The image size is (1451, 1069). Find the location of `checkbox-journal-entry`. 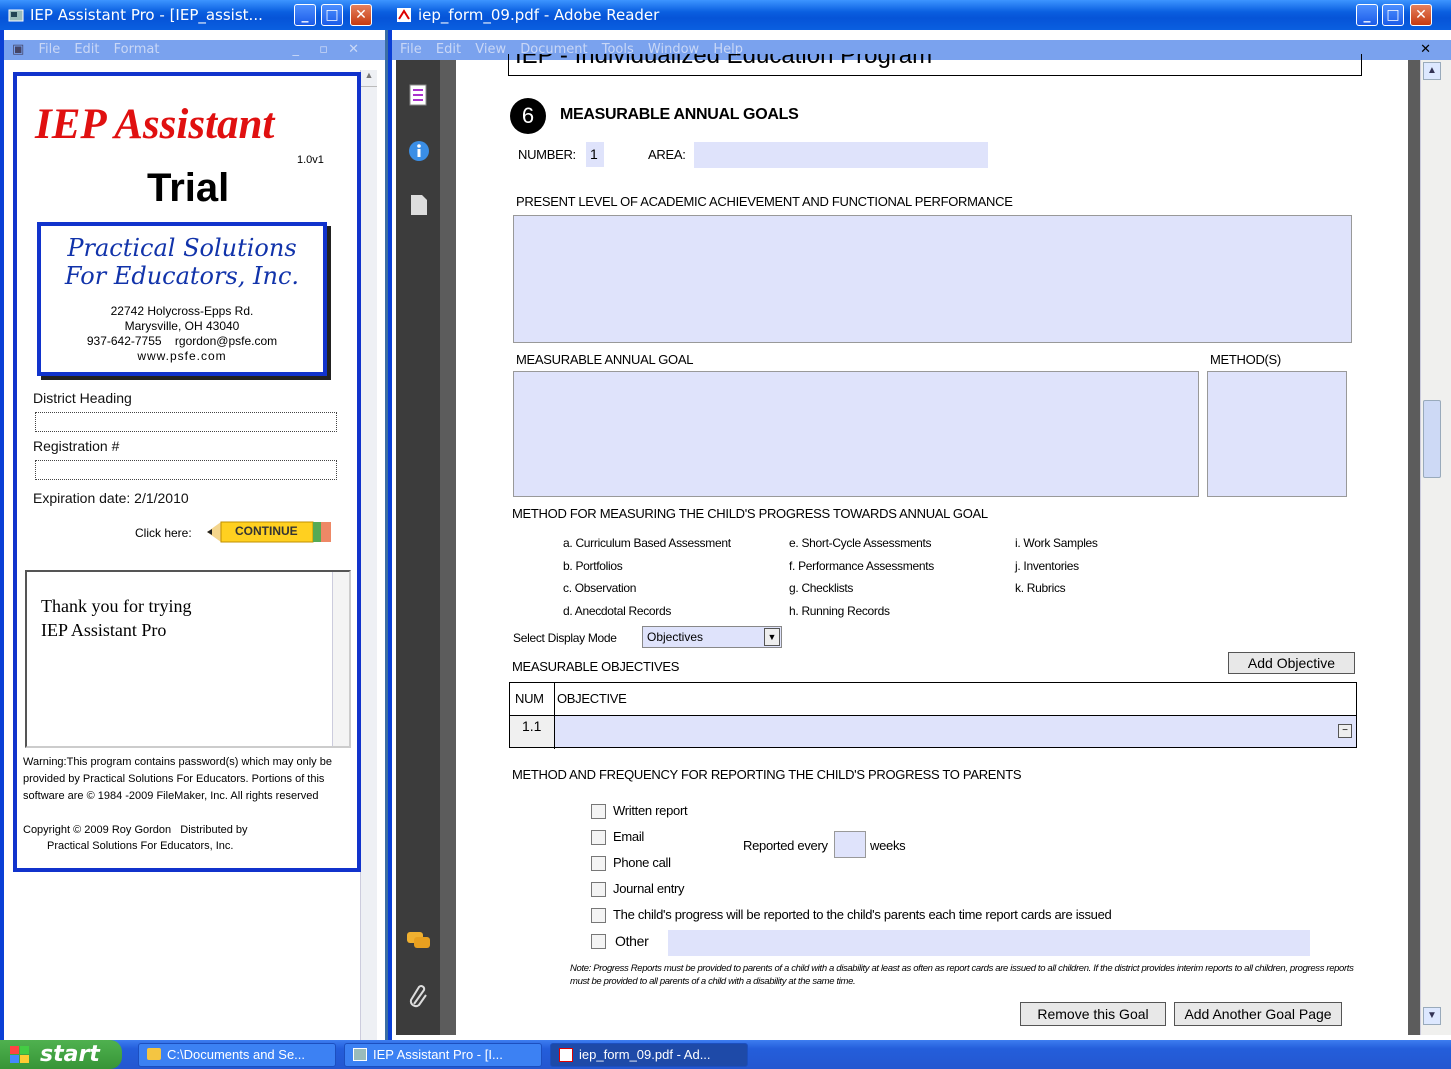

checkbox-journal-entry is located at coordinates (598, 889).